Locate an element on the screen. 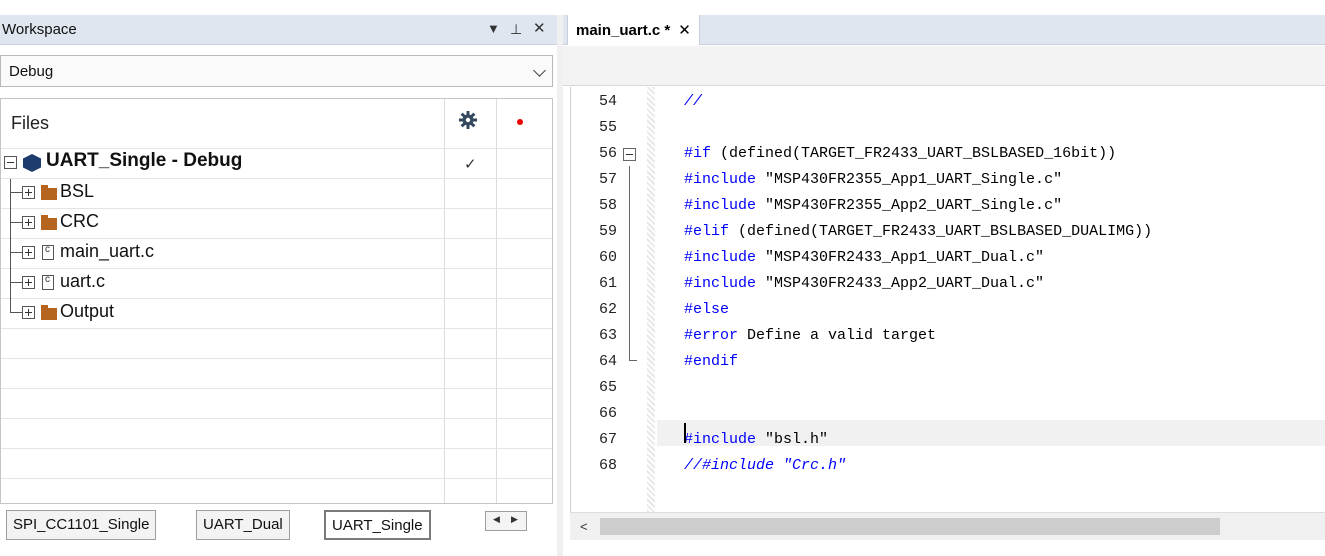  panel-splitter is located at coordinates (560, 285).